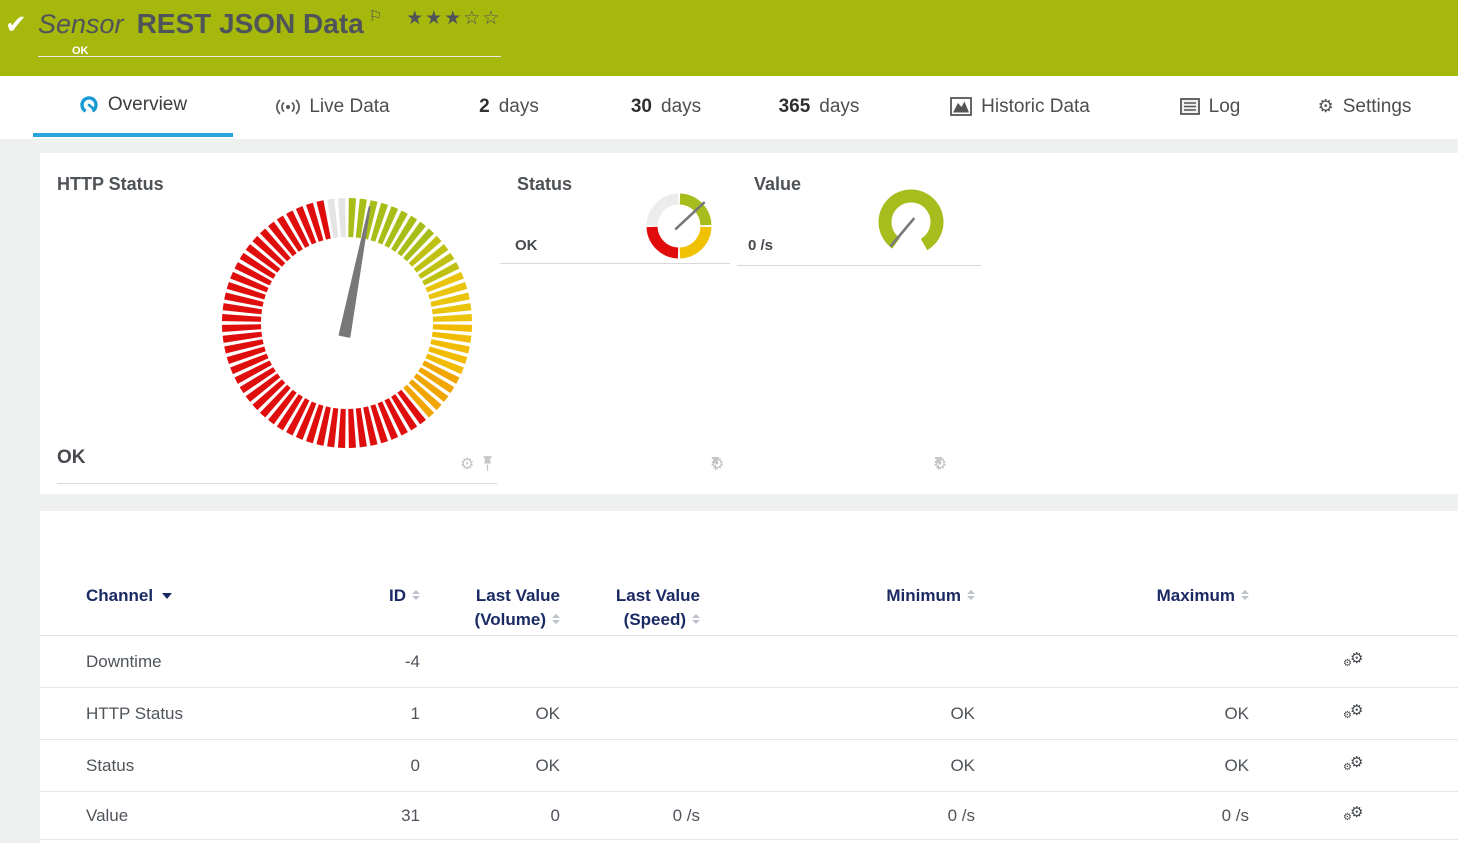  Describe the element at coordinates (110, 184) in the screenshot. I see `http-status-panel-title: HTTP Status` at that location.